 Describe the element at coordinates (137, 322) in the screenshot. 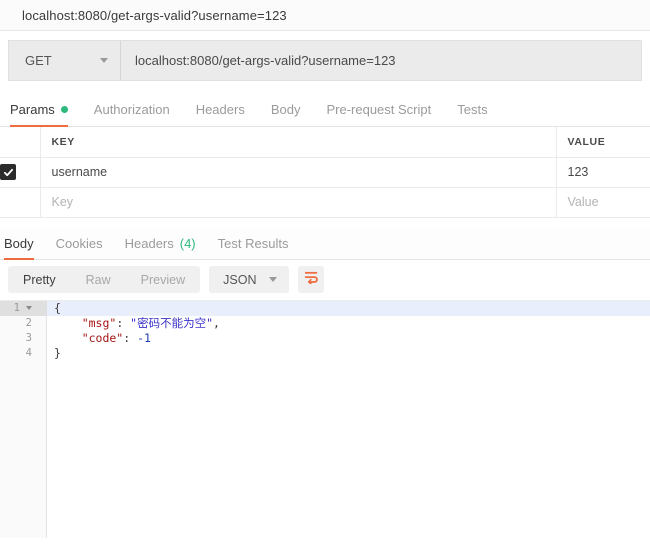

I see `code-line-text: "msg": "密码不能为空",` at that location.